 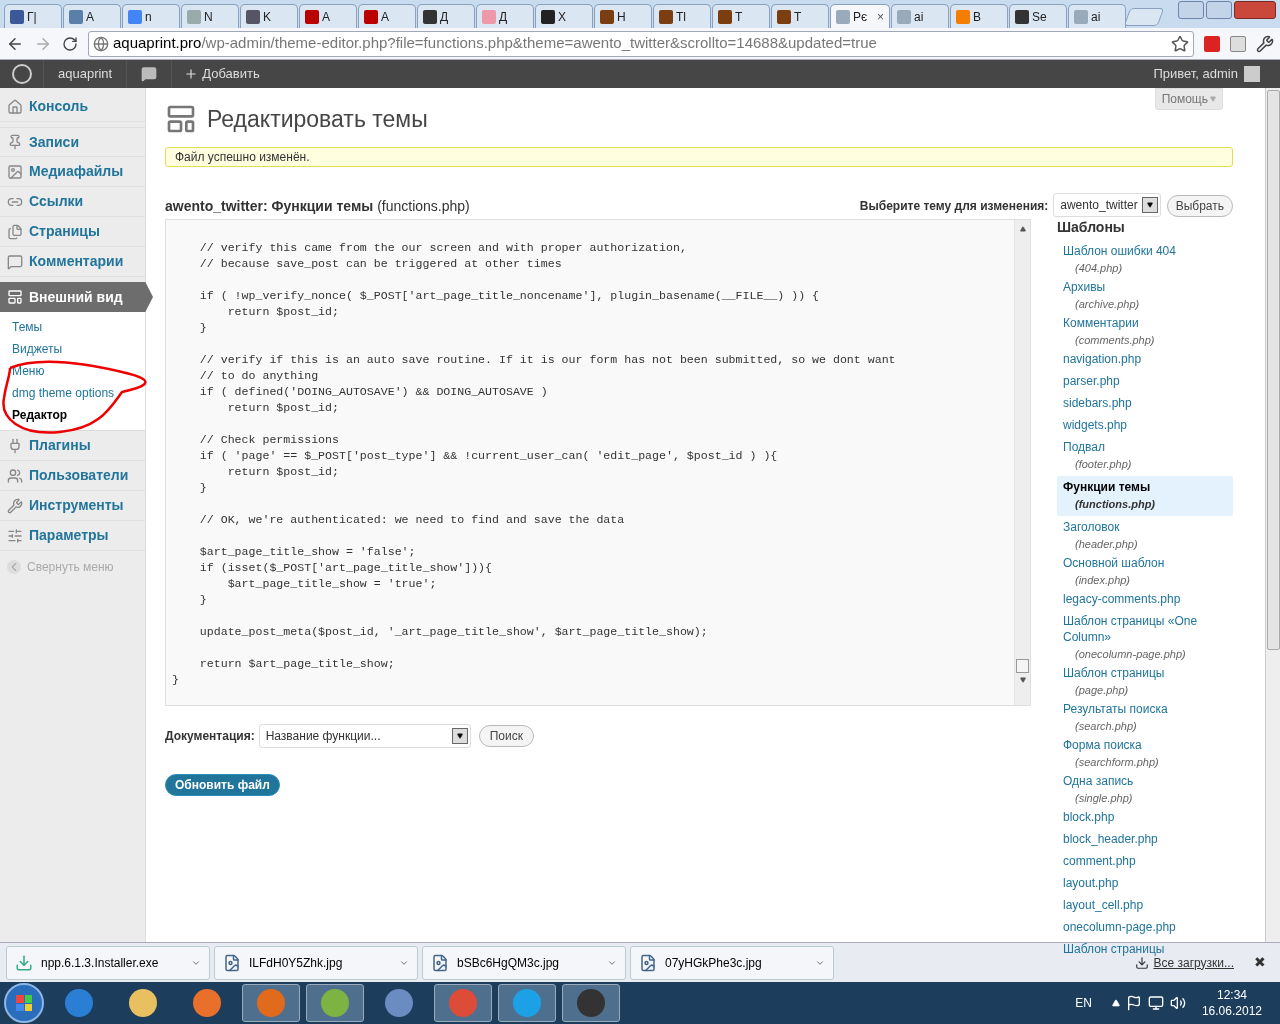 What do you see at coordinates (72, 446) in the screenshot?
I see `menu-item: Плагины` at bounding box center [72, 446].